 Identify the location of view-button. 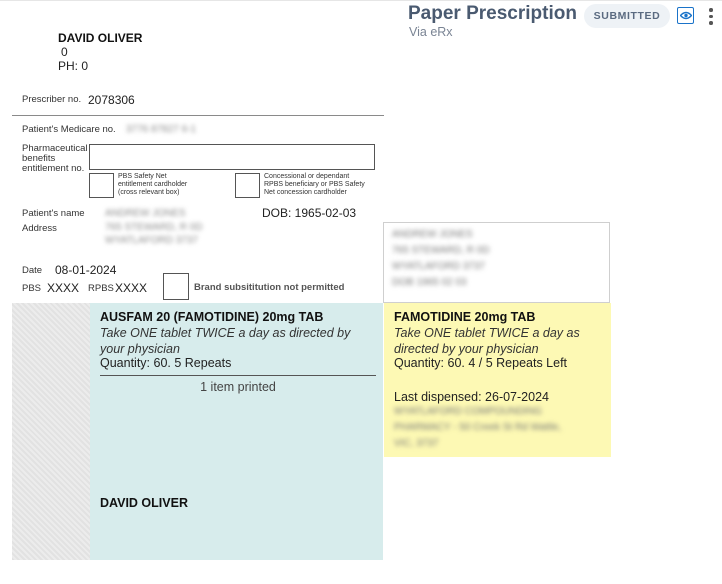
(685, 15).